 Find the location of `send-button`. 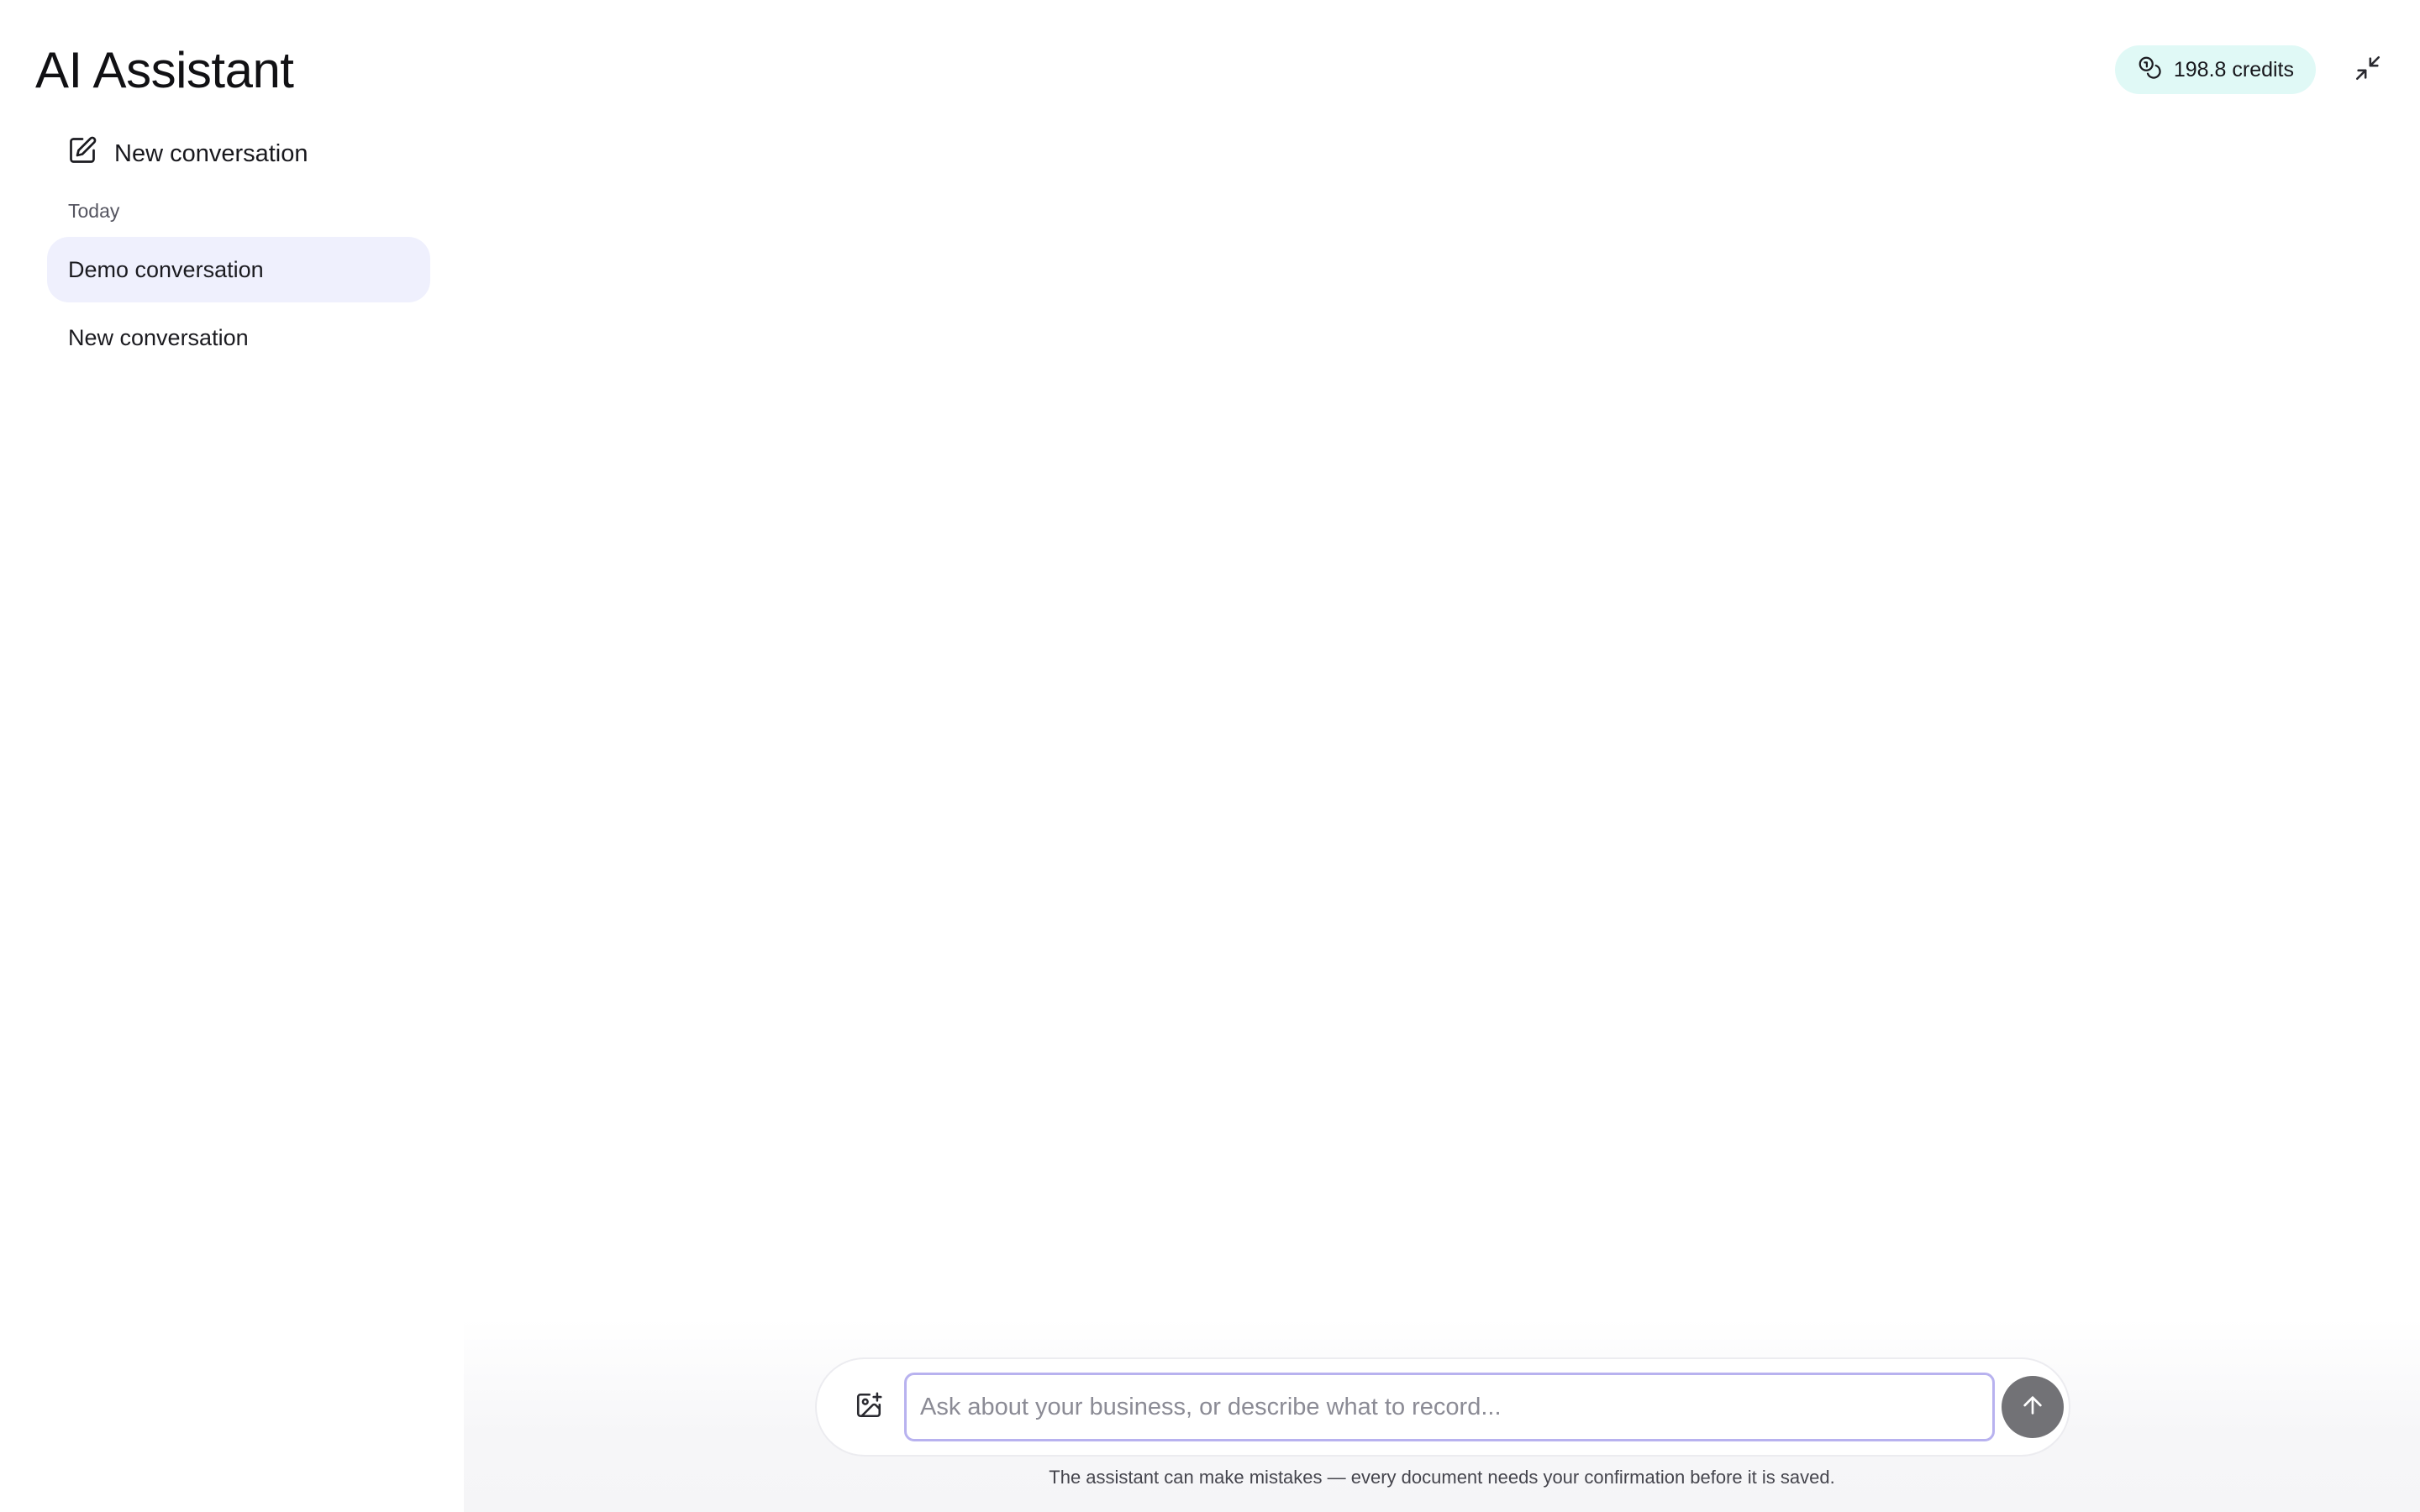

send-button is located at coordinates (2033, 1407).